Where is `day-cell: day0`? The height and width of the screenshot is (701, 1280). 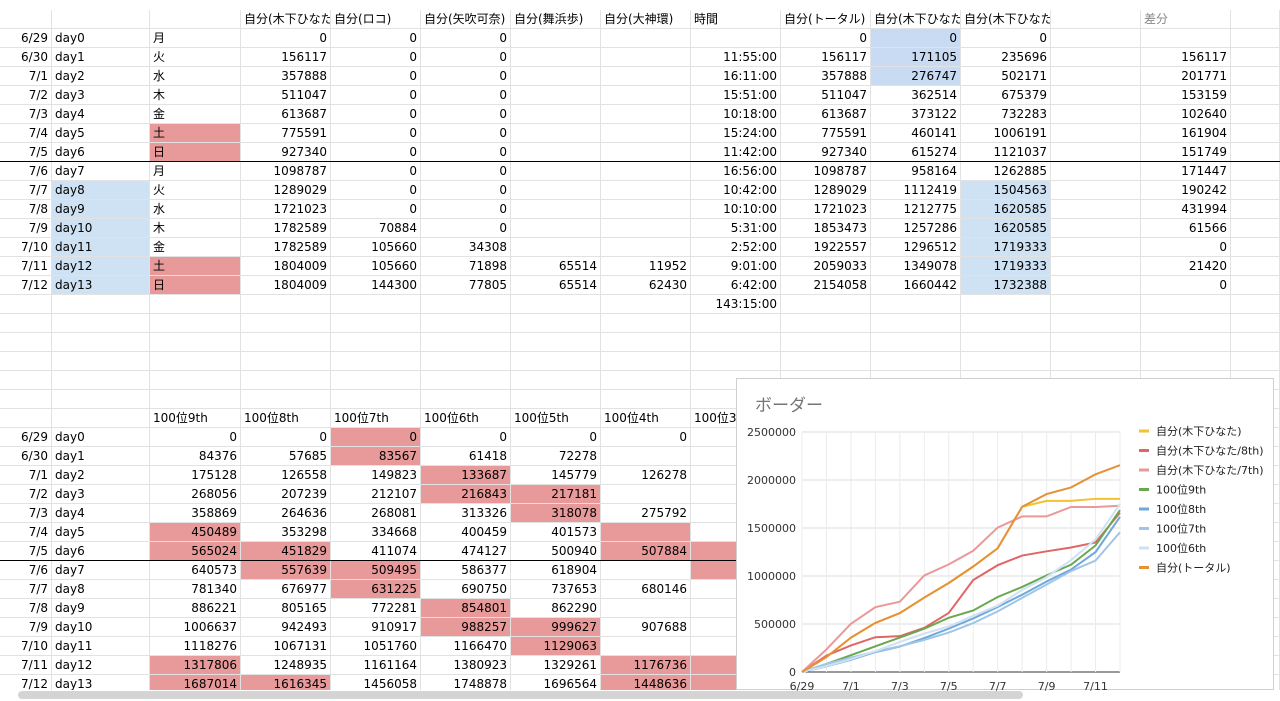 day-cell: day0 is located at coordinates (101, 38).